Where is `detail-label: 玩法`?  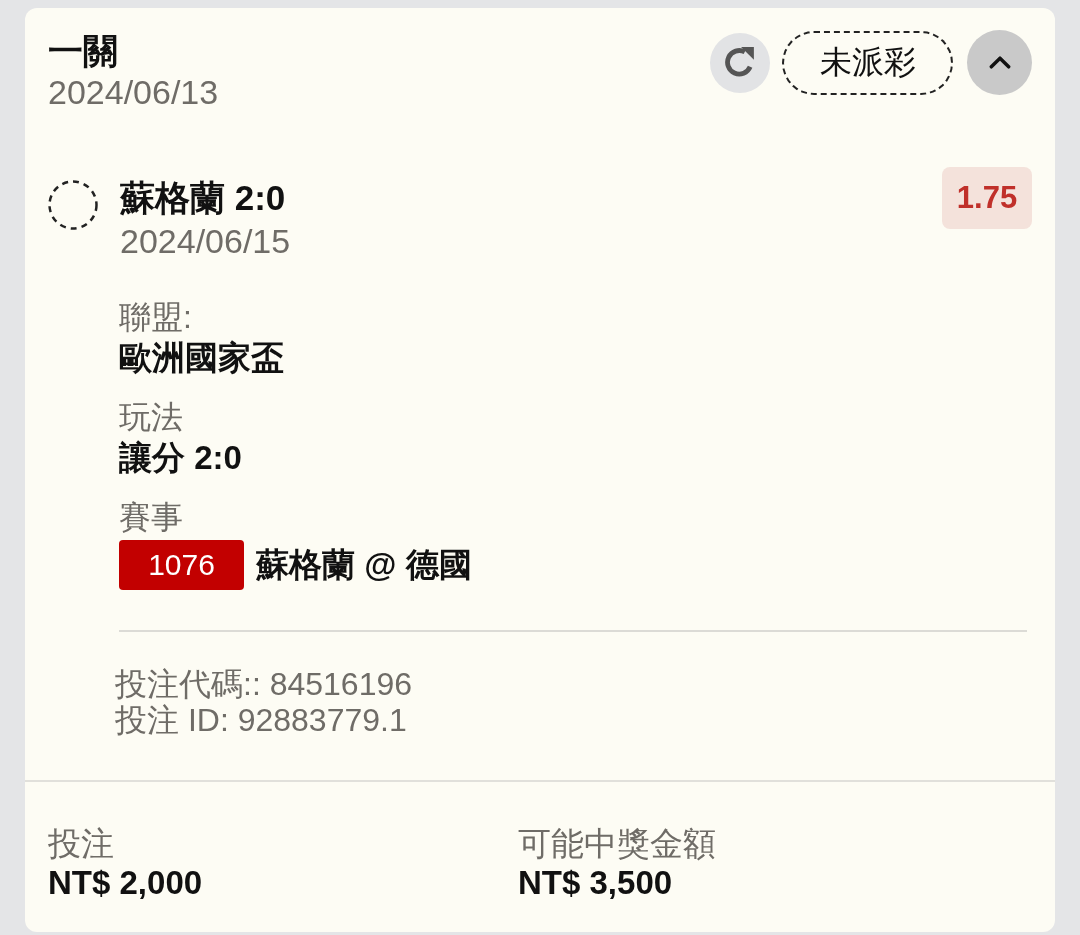
detail-label: 玩法 is located at coordinates (151, 417).